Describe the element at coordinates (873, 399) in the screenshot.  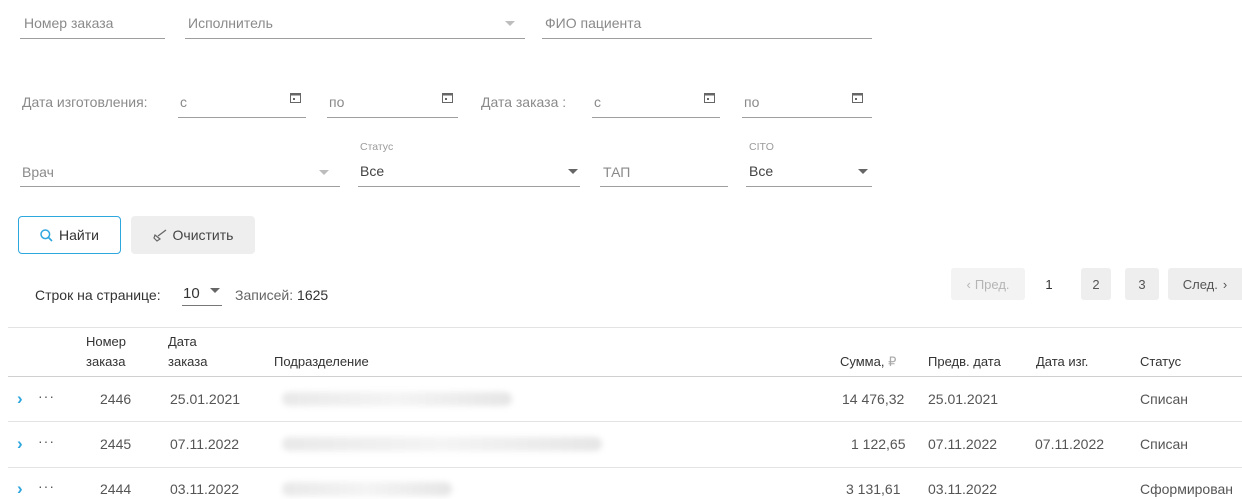
I see `cell-sum: 14 476,32` at that location.